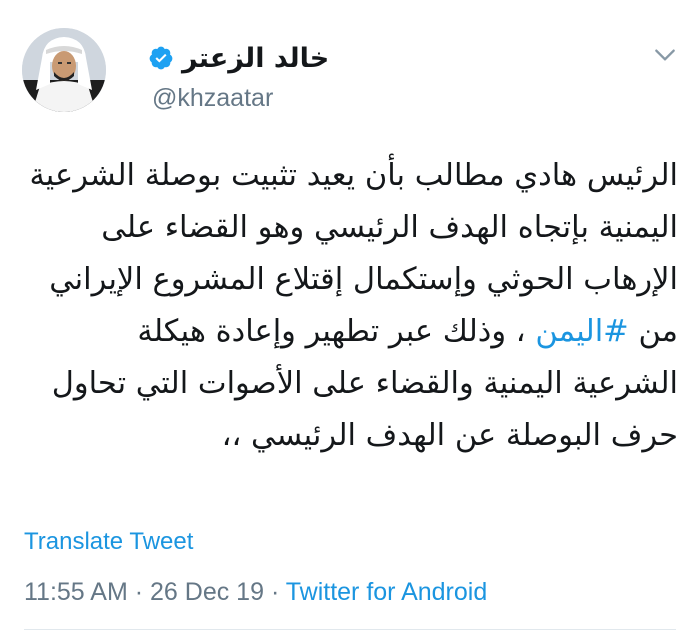  What do you see at coordinates (207, 592) in the screenshot?
I see `tweet-date: 26 Dec 19` at bounding box center [207, 592].